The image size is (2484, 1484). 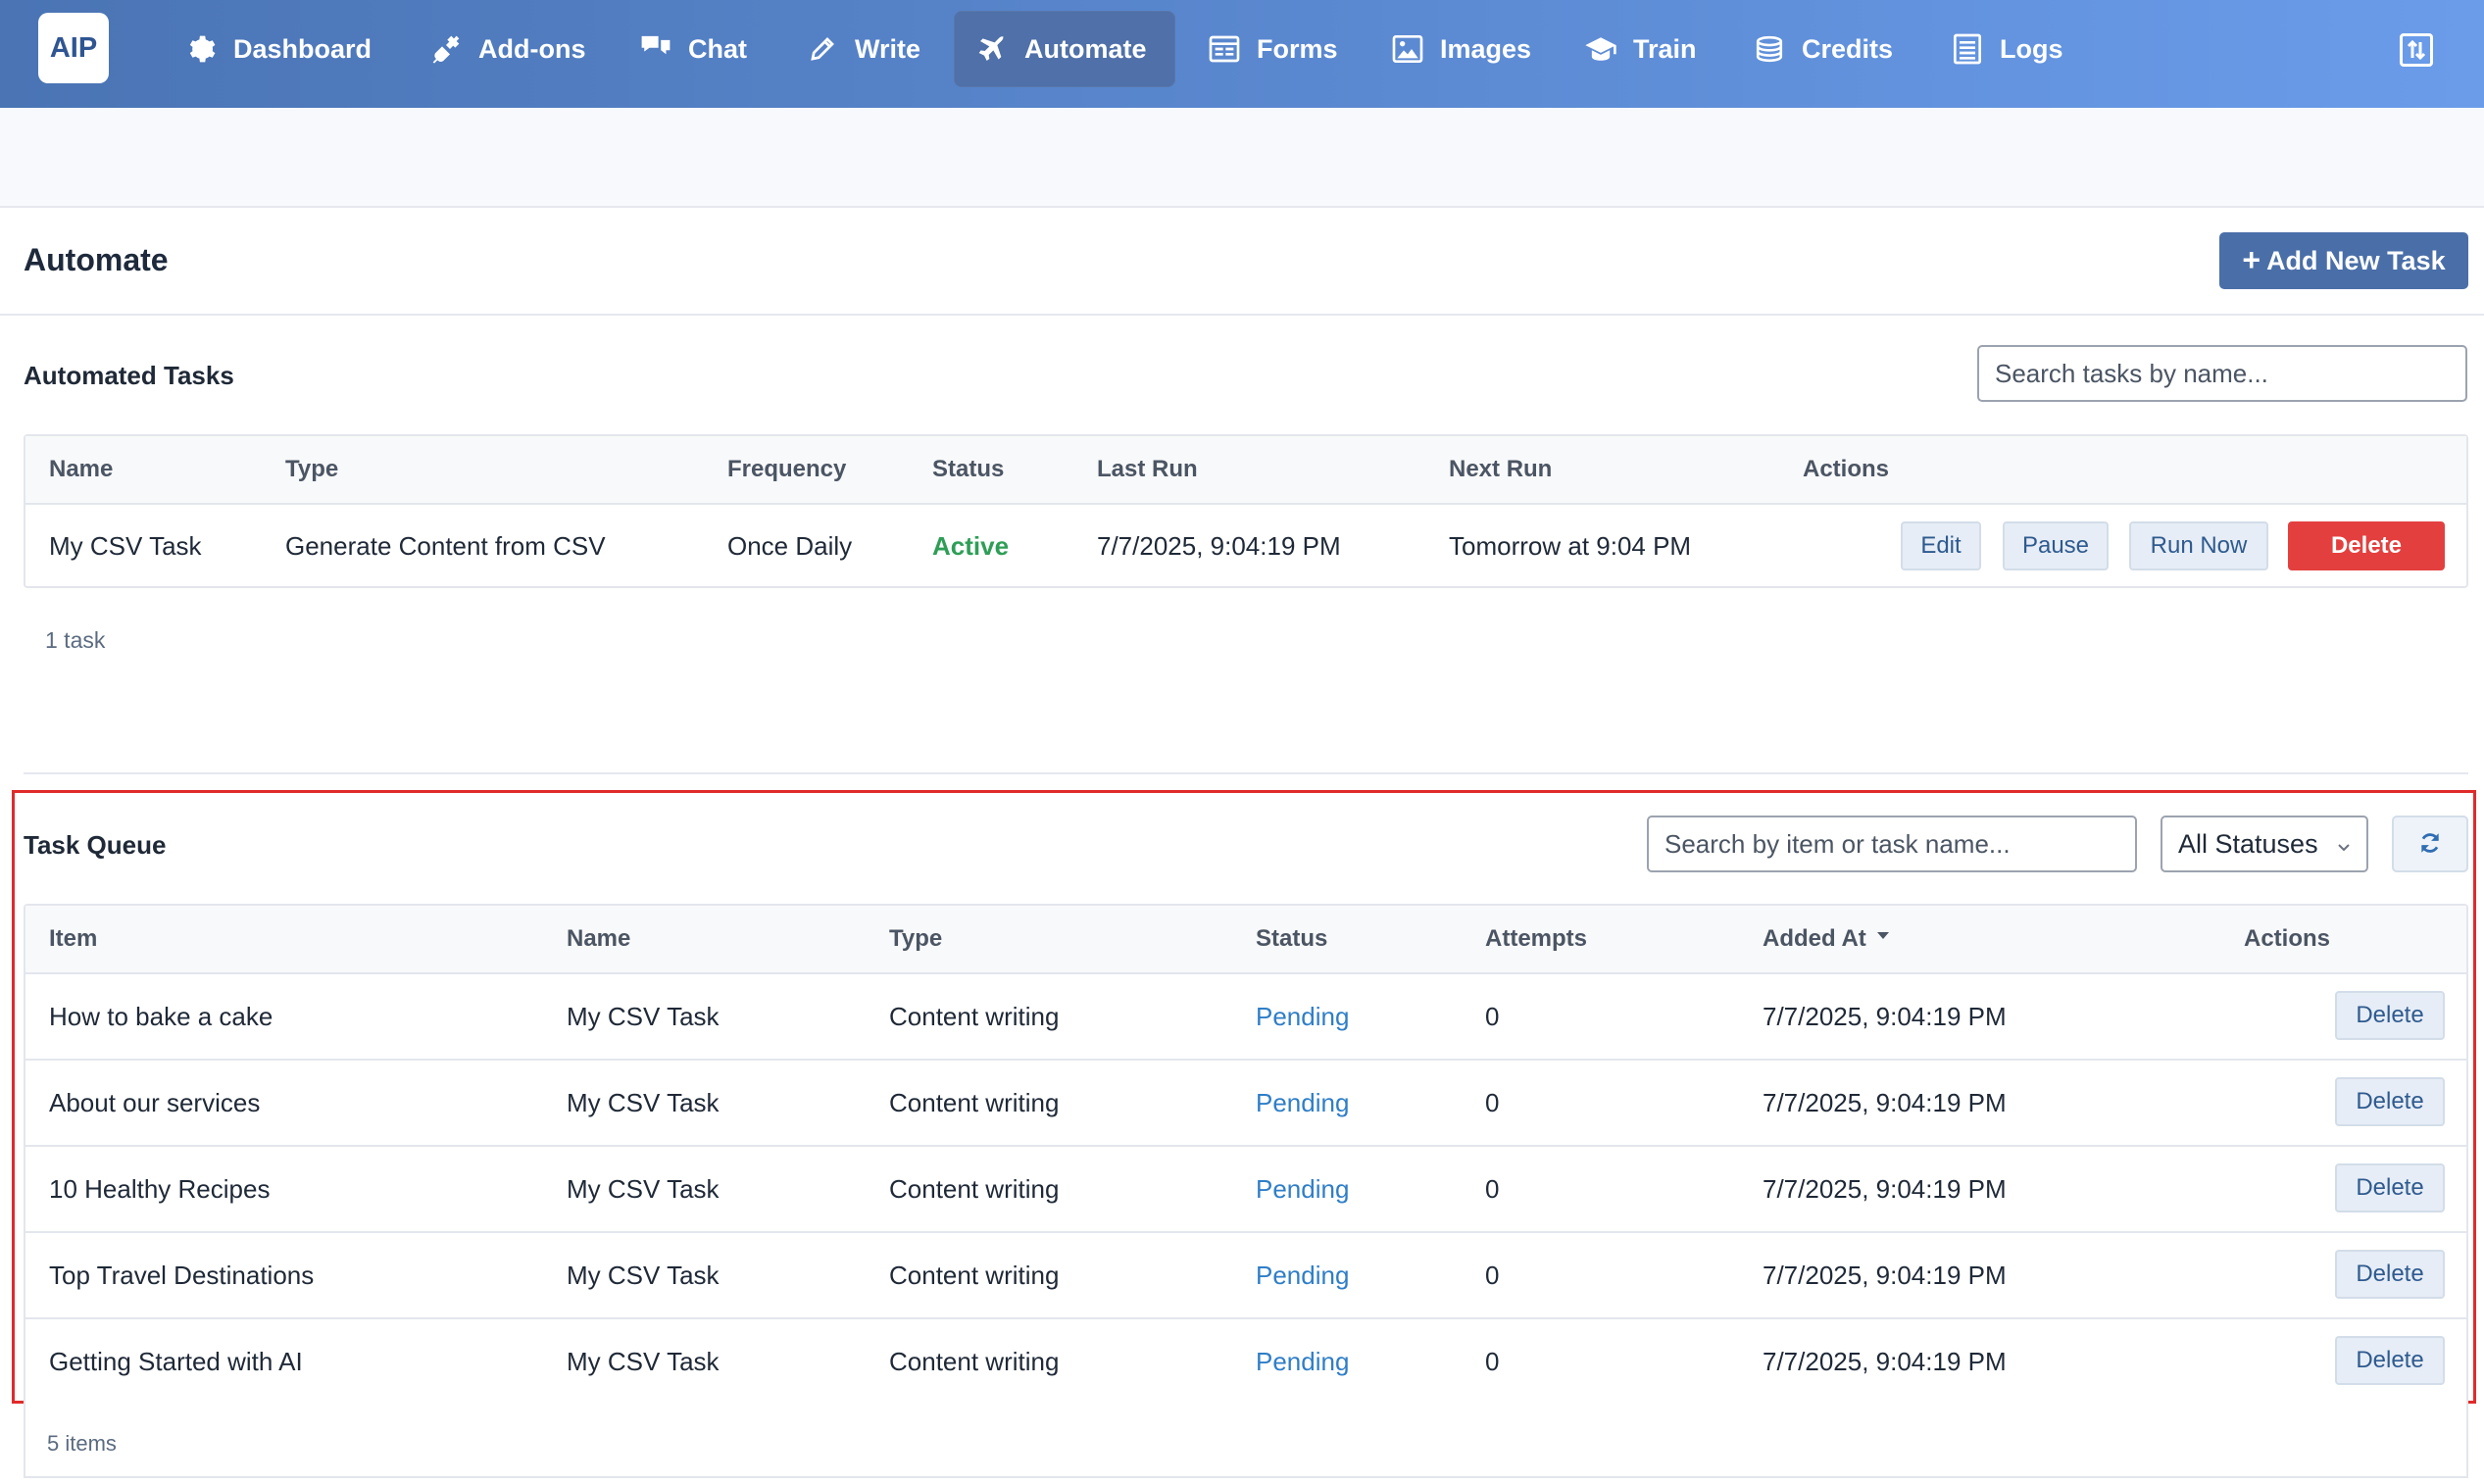 What do you see at coordinates (1408, 49) in the screenshot?
I see `image-icon` at bounding box center [1408, 49].